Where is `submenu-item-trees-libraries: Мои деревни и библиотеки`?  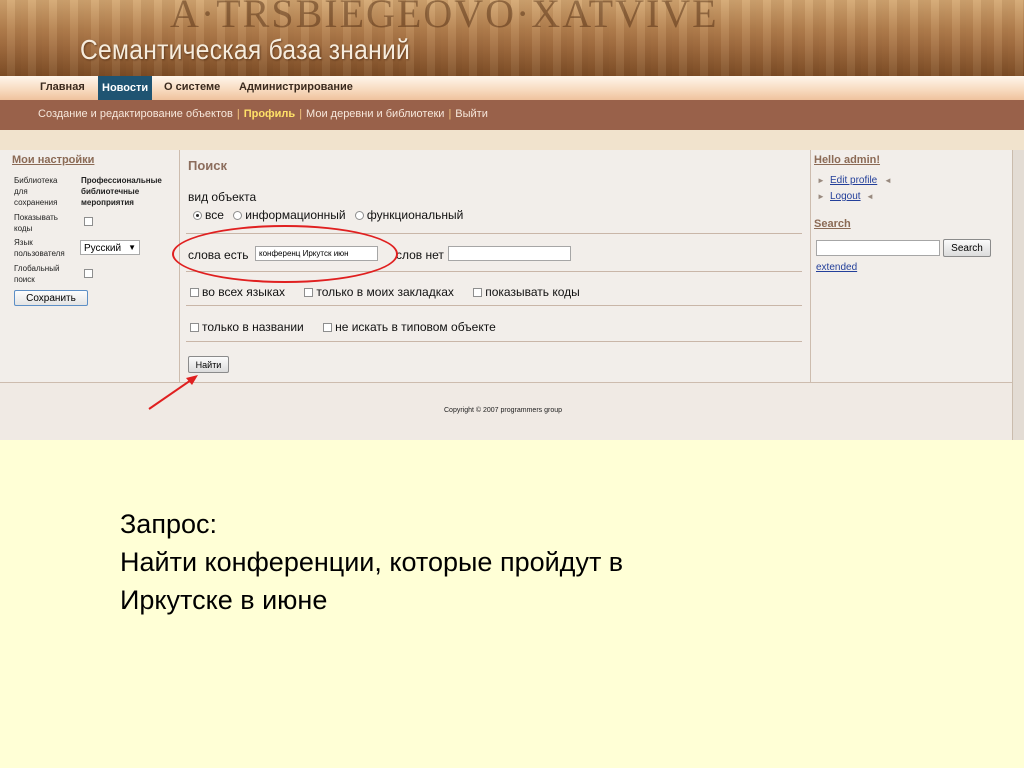
submenu-item-trees-libraries: Мои деревни и библиотеки is located at coordinates (375, 114).